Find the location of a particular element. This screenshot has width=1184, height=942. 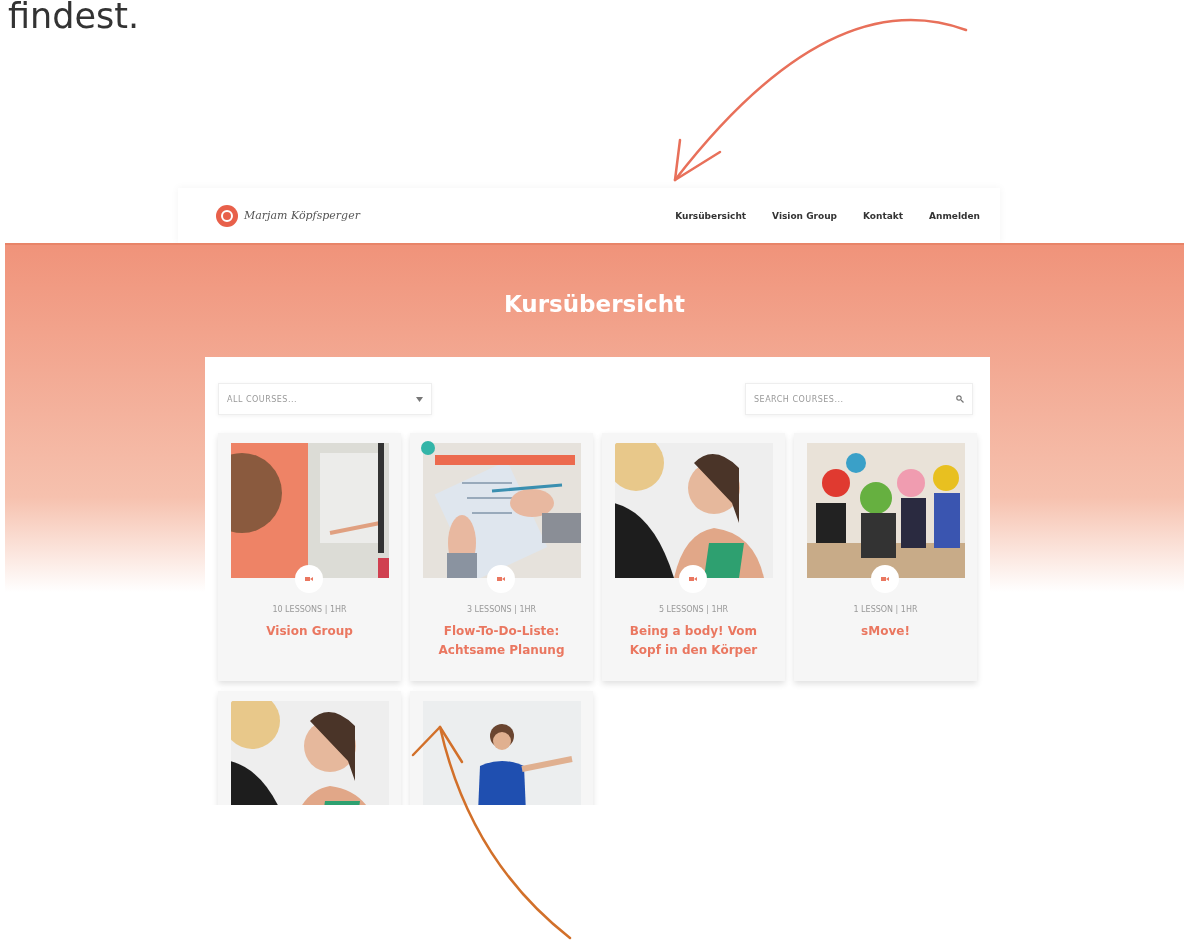

course-title: sMove! is located at coordinates (885, 632).